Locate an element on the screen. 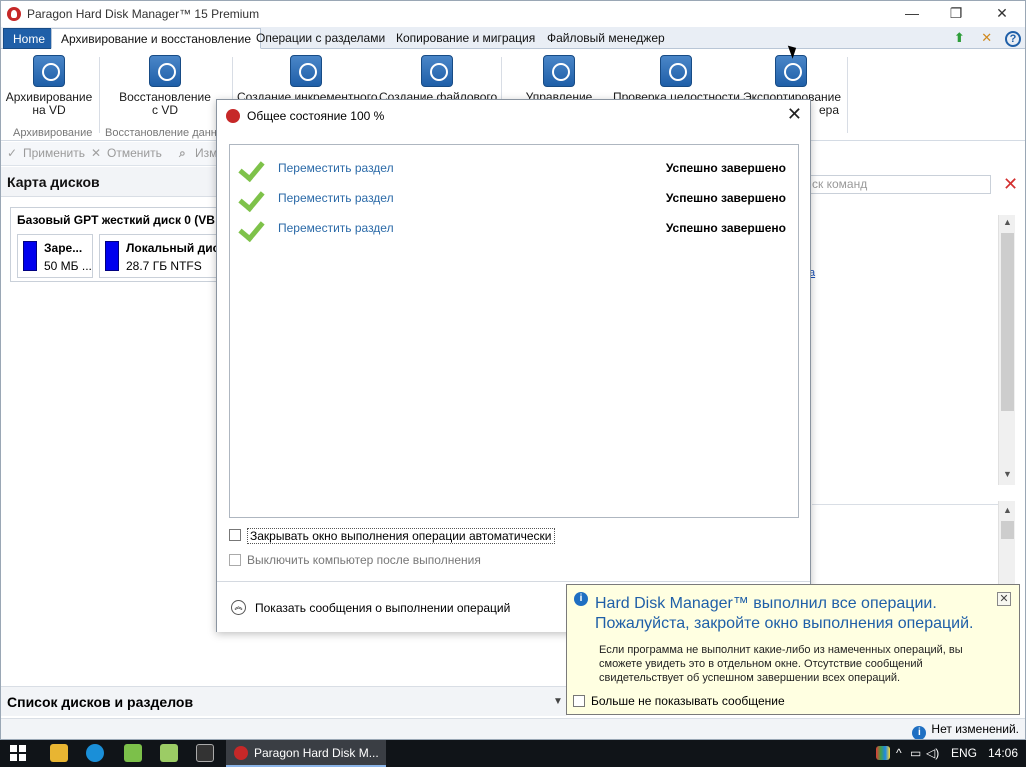  status-message: i Нет изменений. is located at coordinates (965, 730).